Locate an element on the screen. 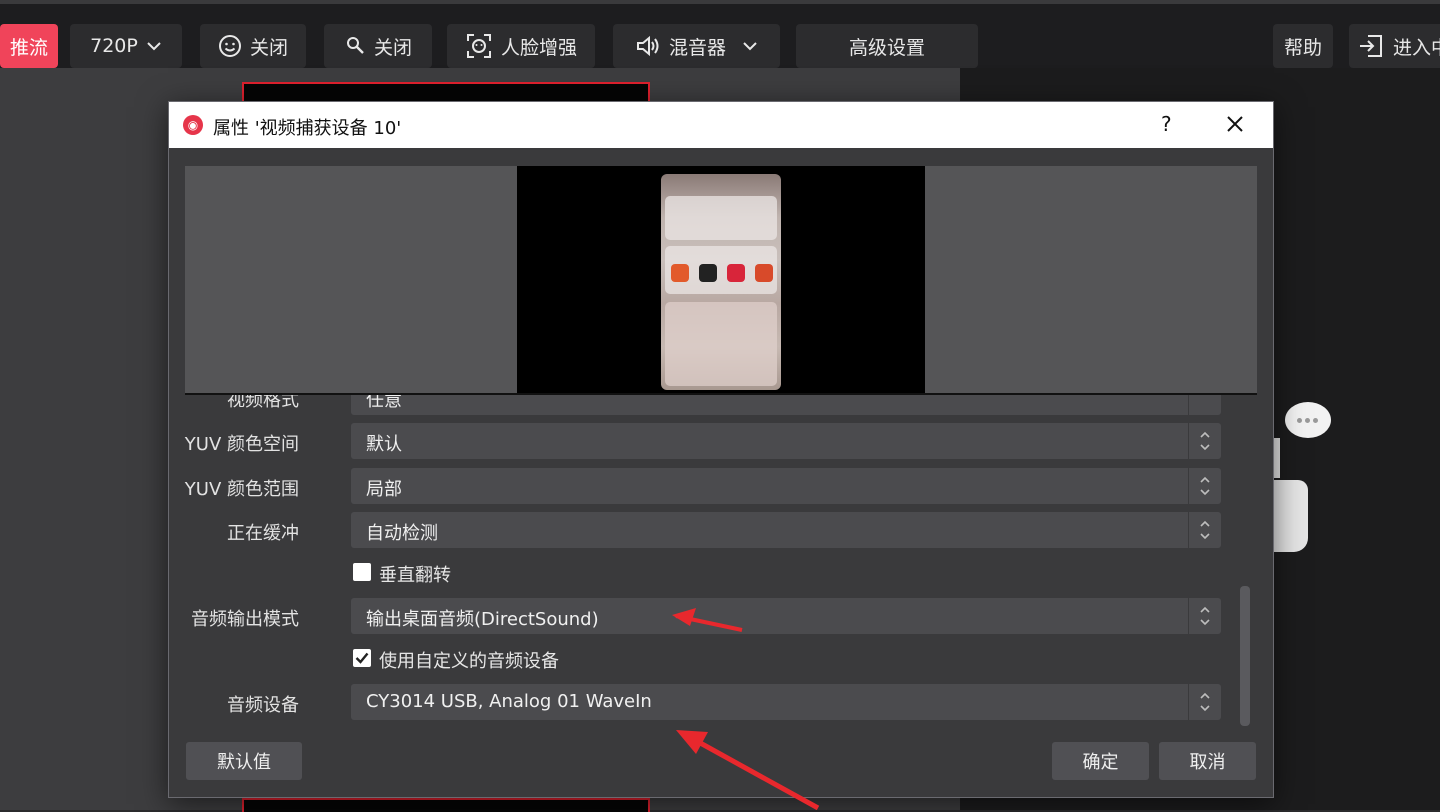 Image resolution: width=1440 pixels, height=812 pixels. defaults-button: 默认值 is located at coordinates (244, 761).